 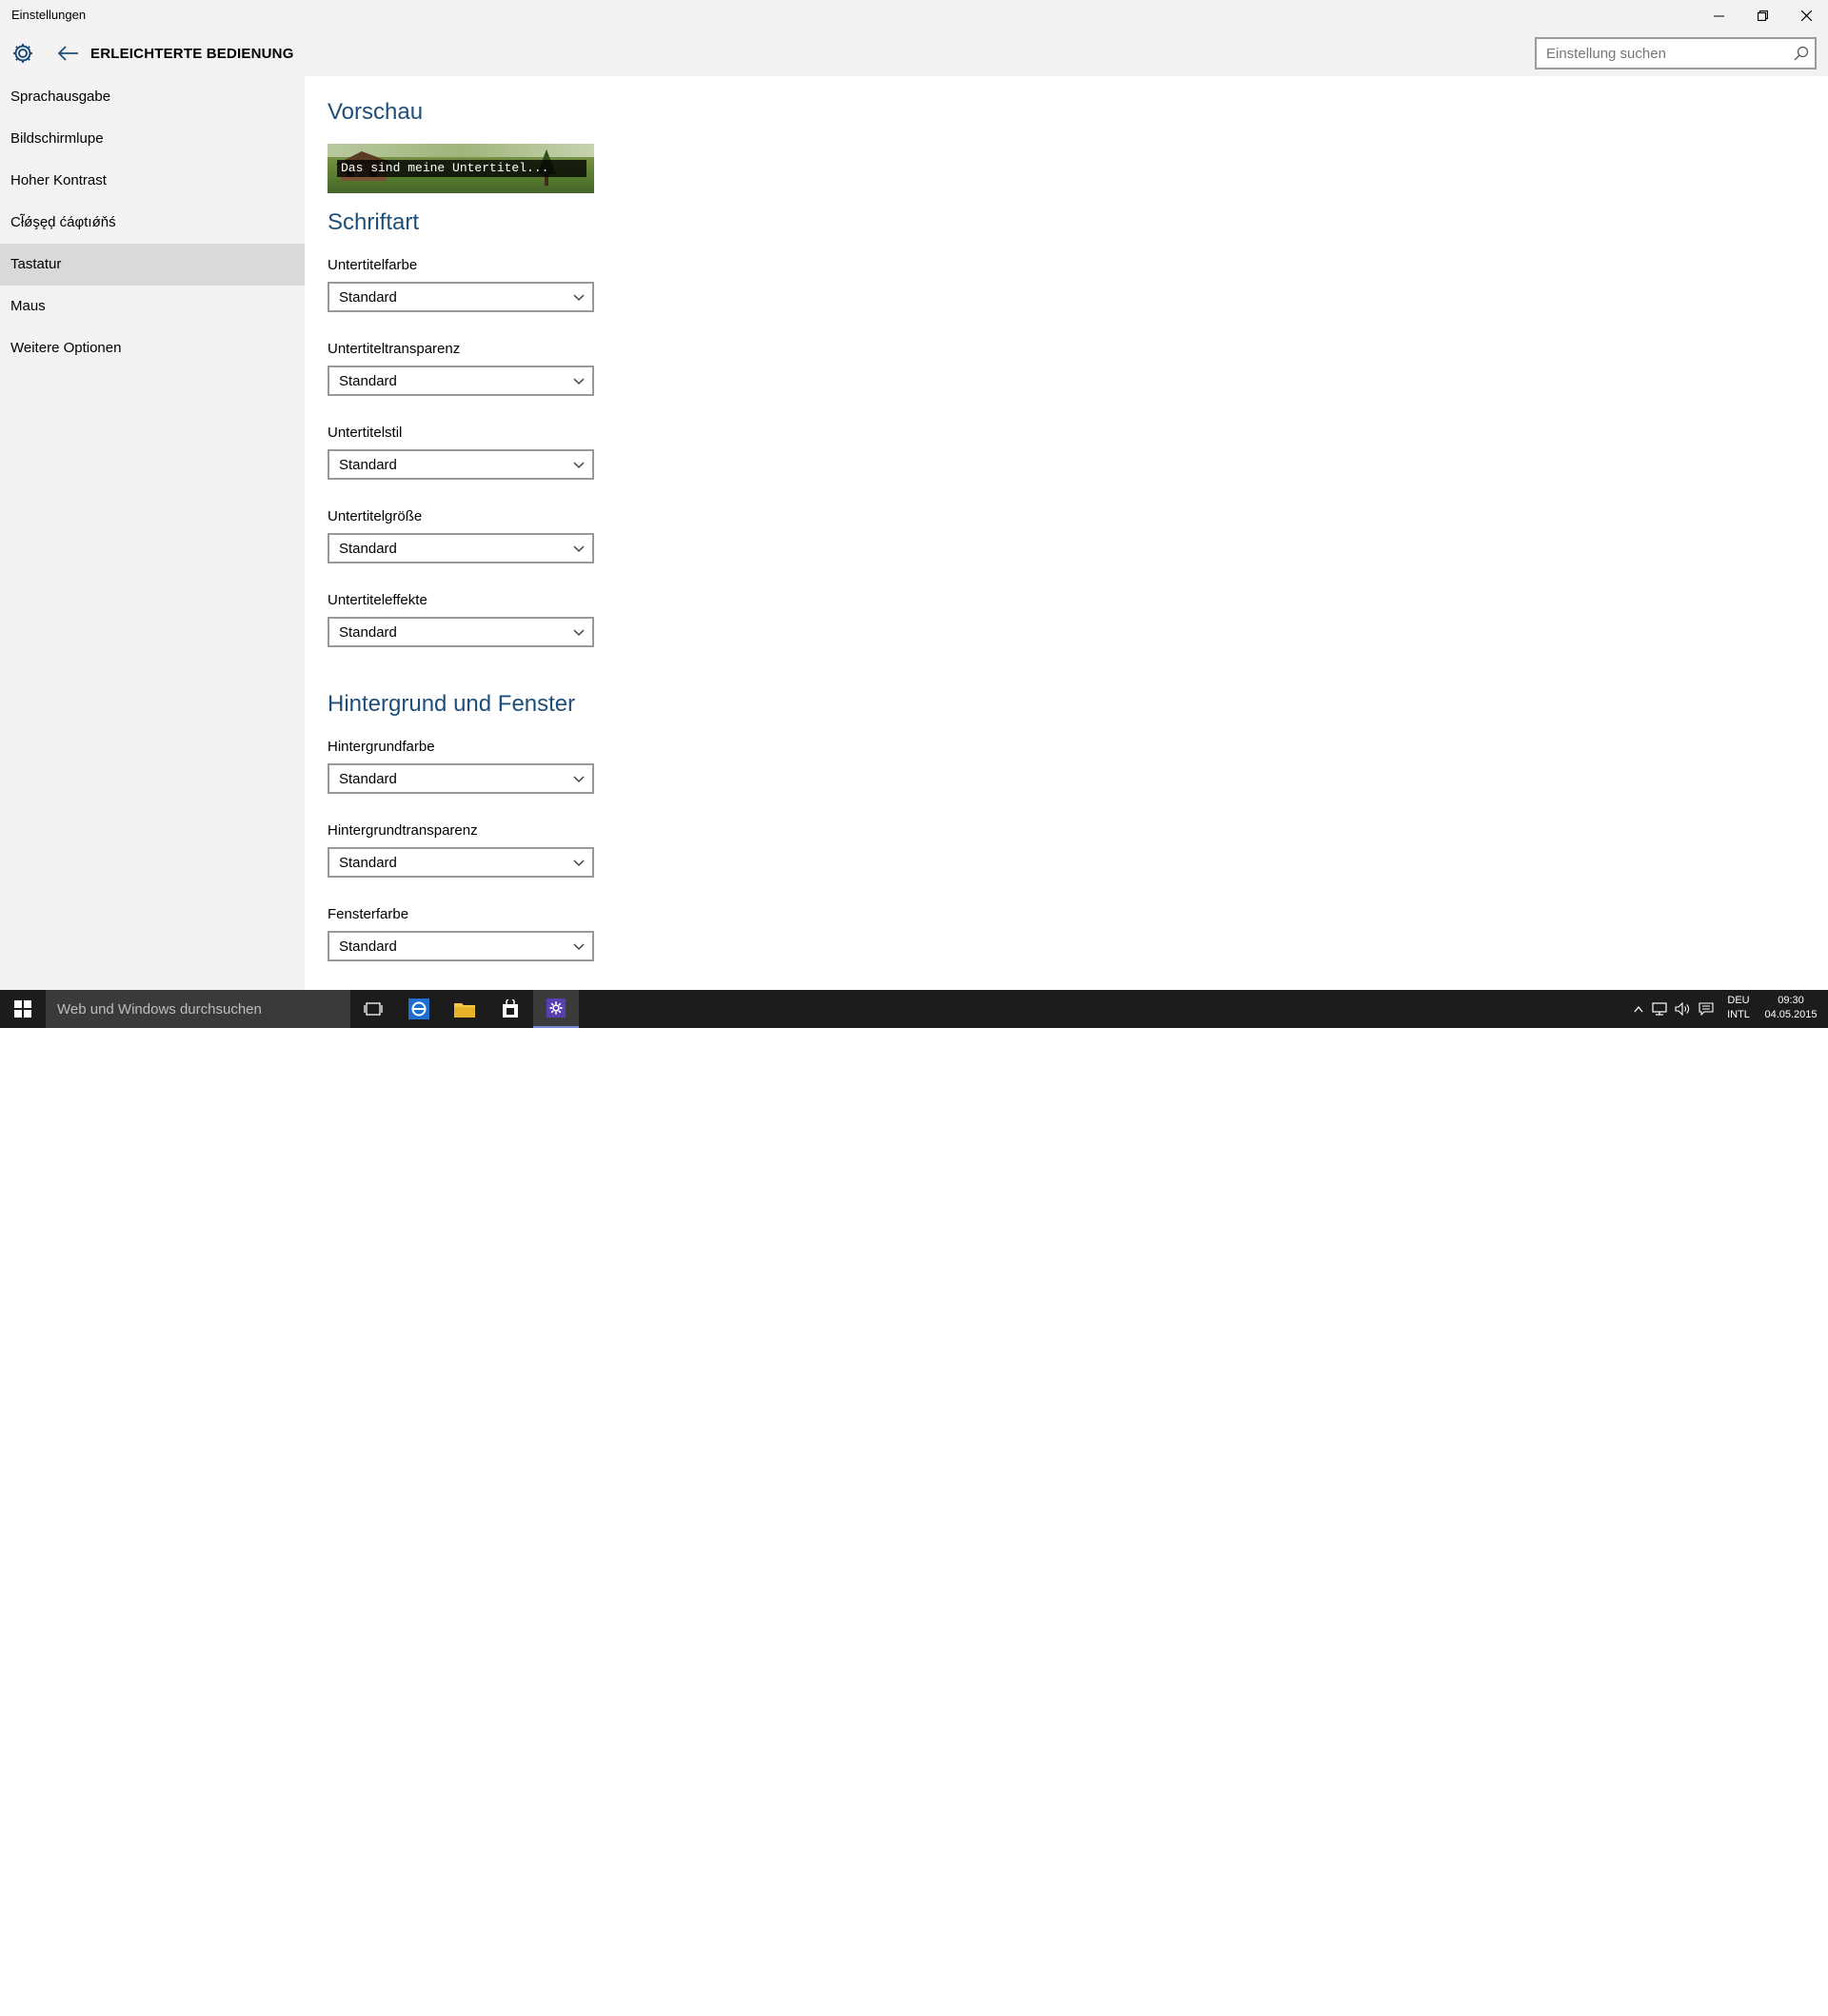 I want to click on back-arrow-icon, so click(x=68, y=54).